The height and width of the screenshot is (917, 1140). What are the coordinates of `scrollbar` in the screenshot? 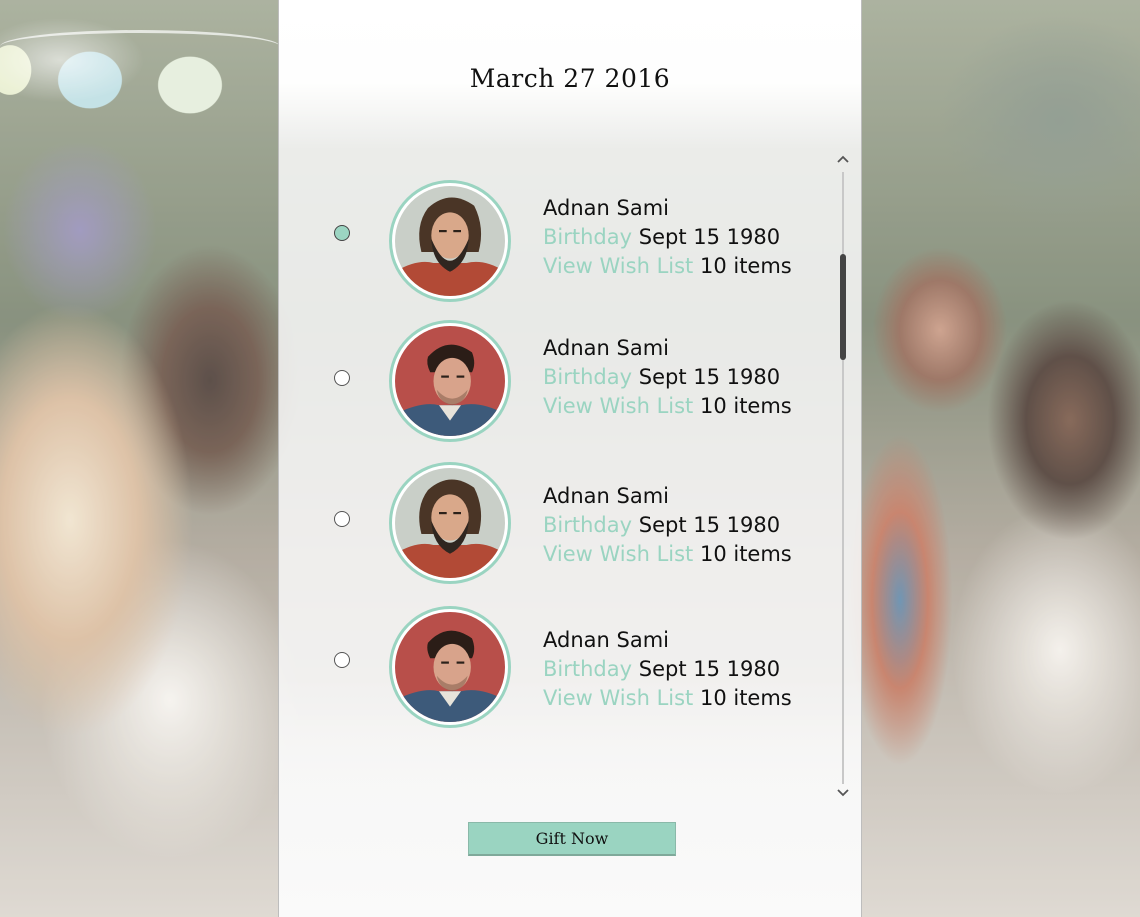 It's located at (843, 478).